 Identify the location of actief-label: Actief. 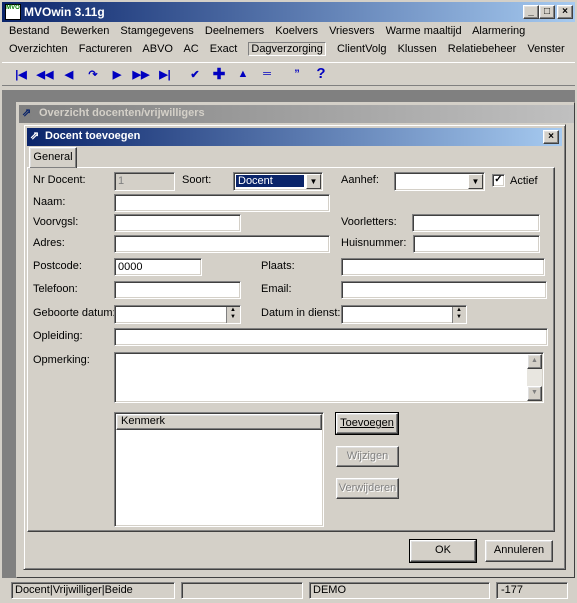
(524, 181).